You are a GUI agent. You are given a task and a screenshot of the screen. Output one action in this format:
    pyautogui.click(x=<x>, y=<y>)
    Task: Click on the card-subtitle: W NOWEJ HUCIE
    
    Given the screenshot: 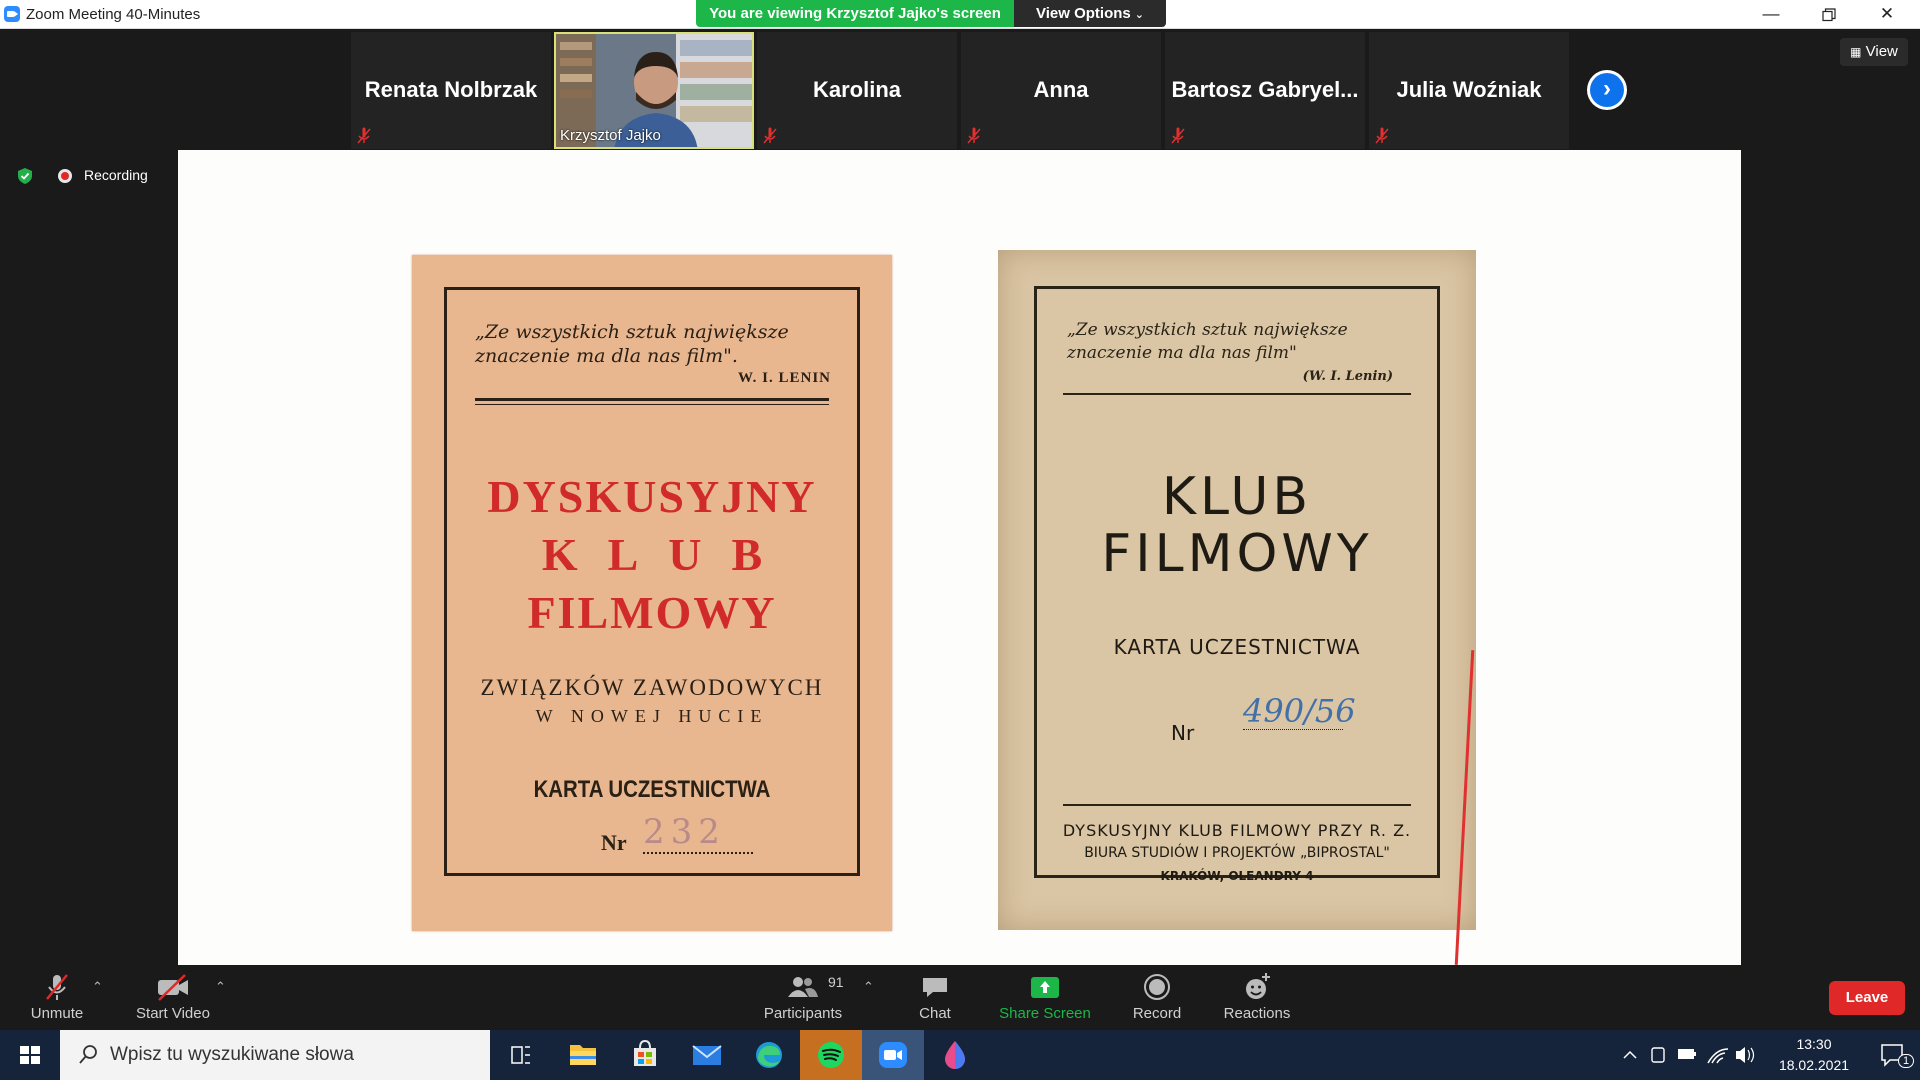 What is the action you would take?
    pyautogui.click(x=652, y=716)
    